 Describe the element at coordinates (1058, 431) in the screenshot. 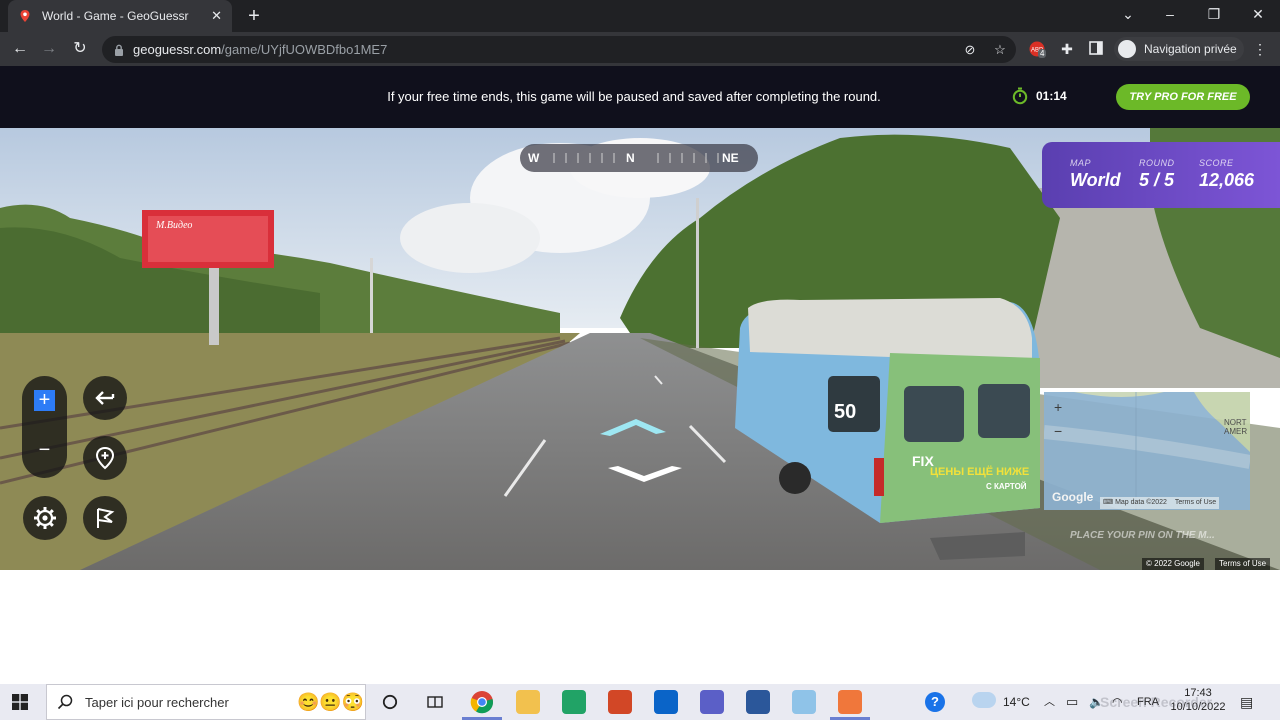

I see `minimap-zoom-out-icon: −` at that location.